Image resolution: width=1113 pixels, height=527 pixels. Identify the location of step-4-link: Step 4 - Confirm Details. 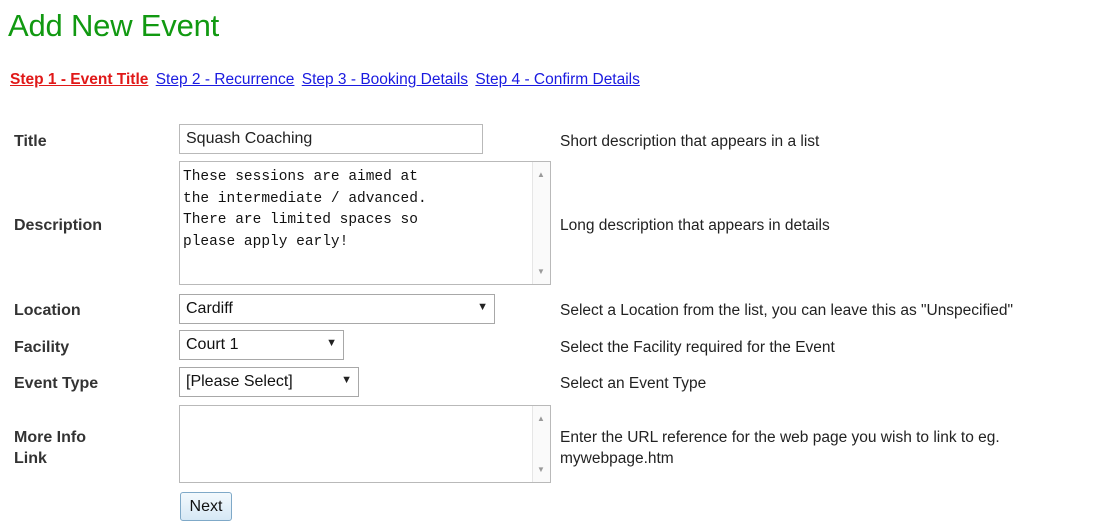
(557, 79).